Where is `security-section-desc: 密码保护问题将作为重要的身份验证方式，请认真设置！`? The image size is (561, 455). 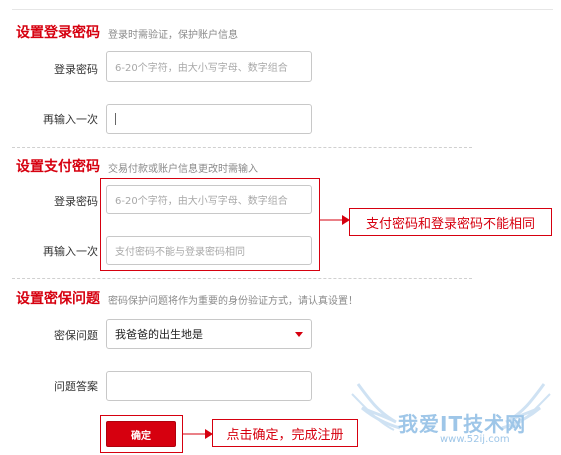
security-section-desc: 密码保护问题将作为重要的身份验证方式，请认真设置！ is located at coordinates (233, 301).